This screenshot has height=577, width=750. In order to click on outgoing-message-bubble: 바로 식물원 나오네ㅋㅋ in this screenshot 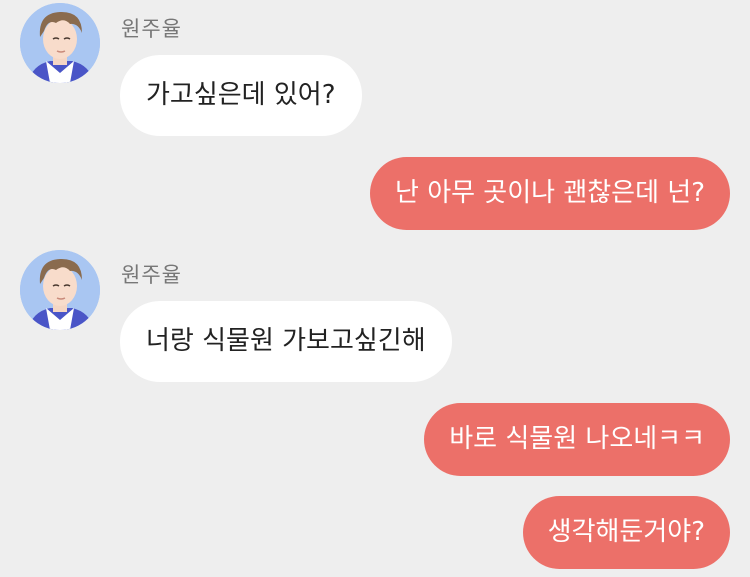, I will do `click(577, 439)`.